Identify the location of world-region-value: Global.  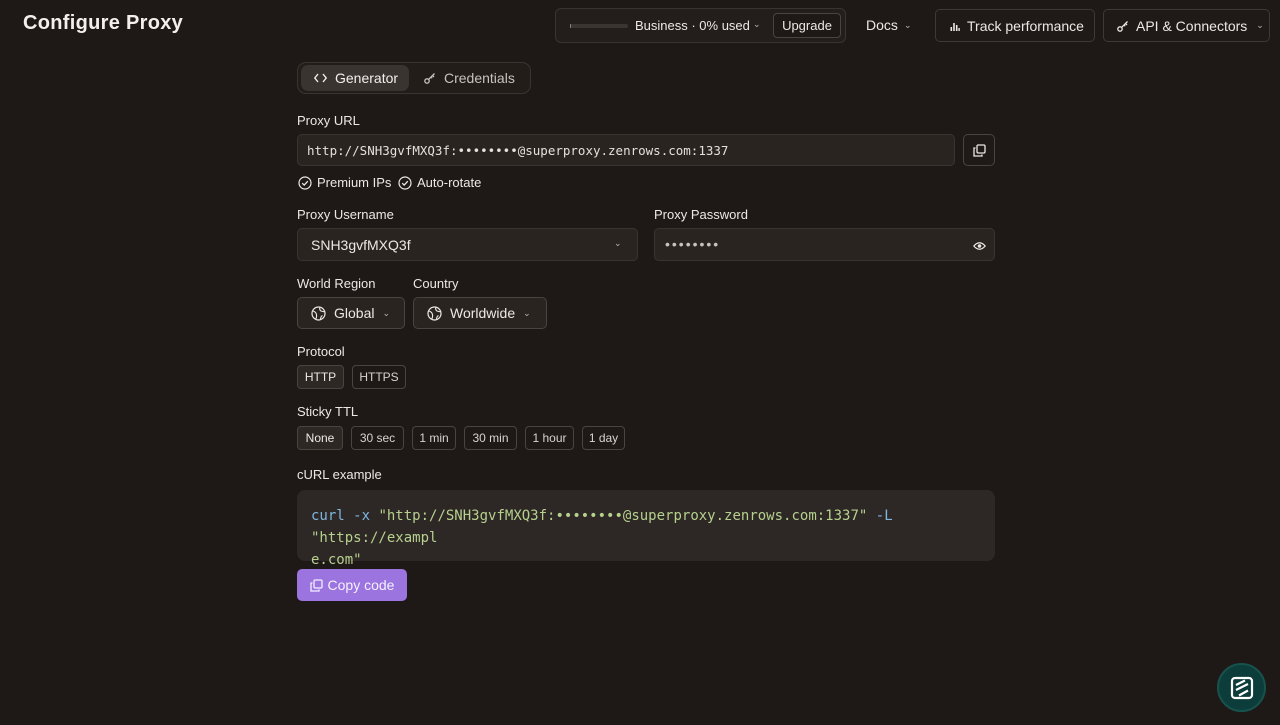
(354, 313).